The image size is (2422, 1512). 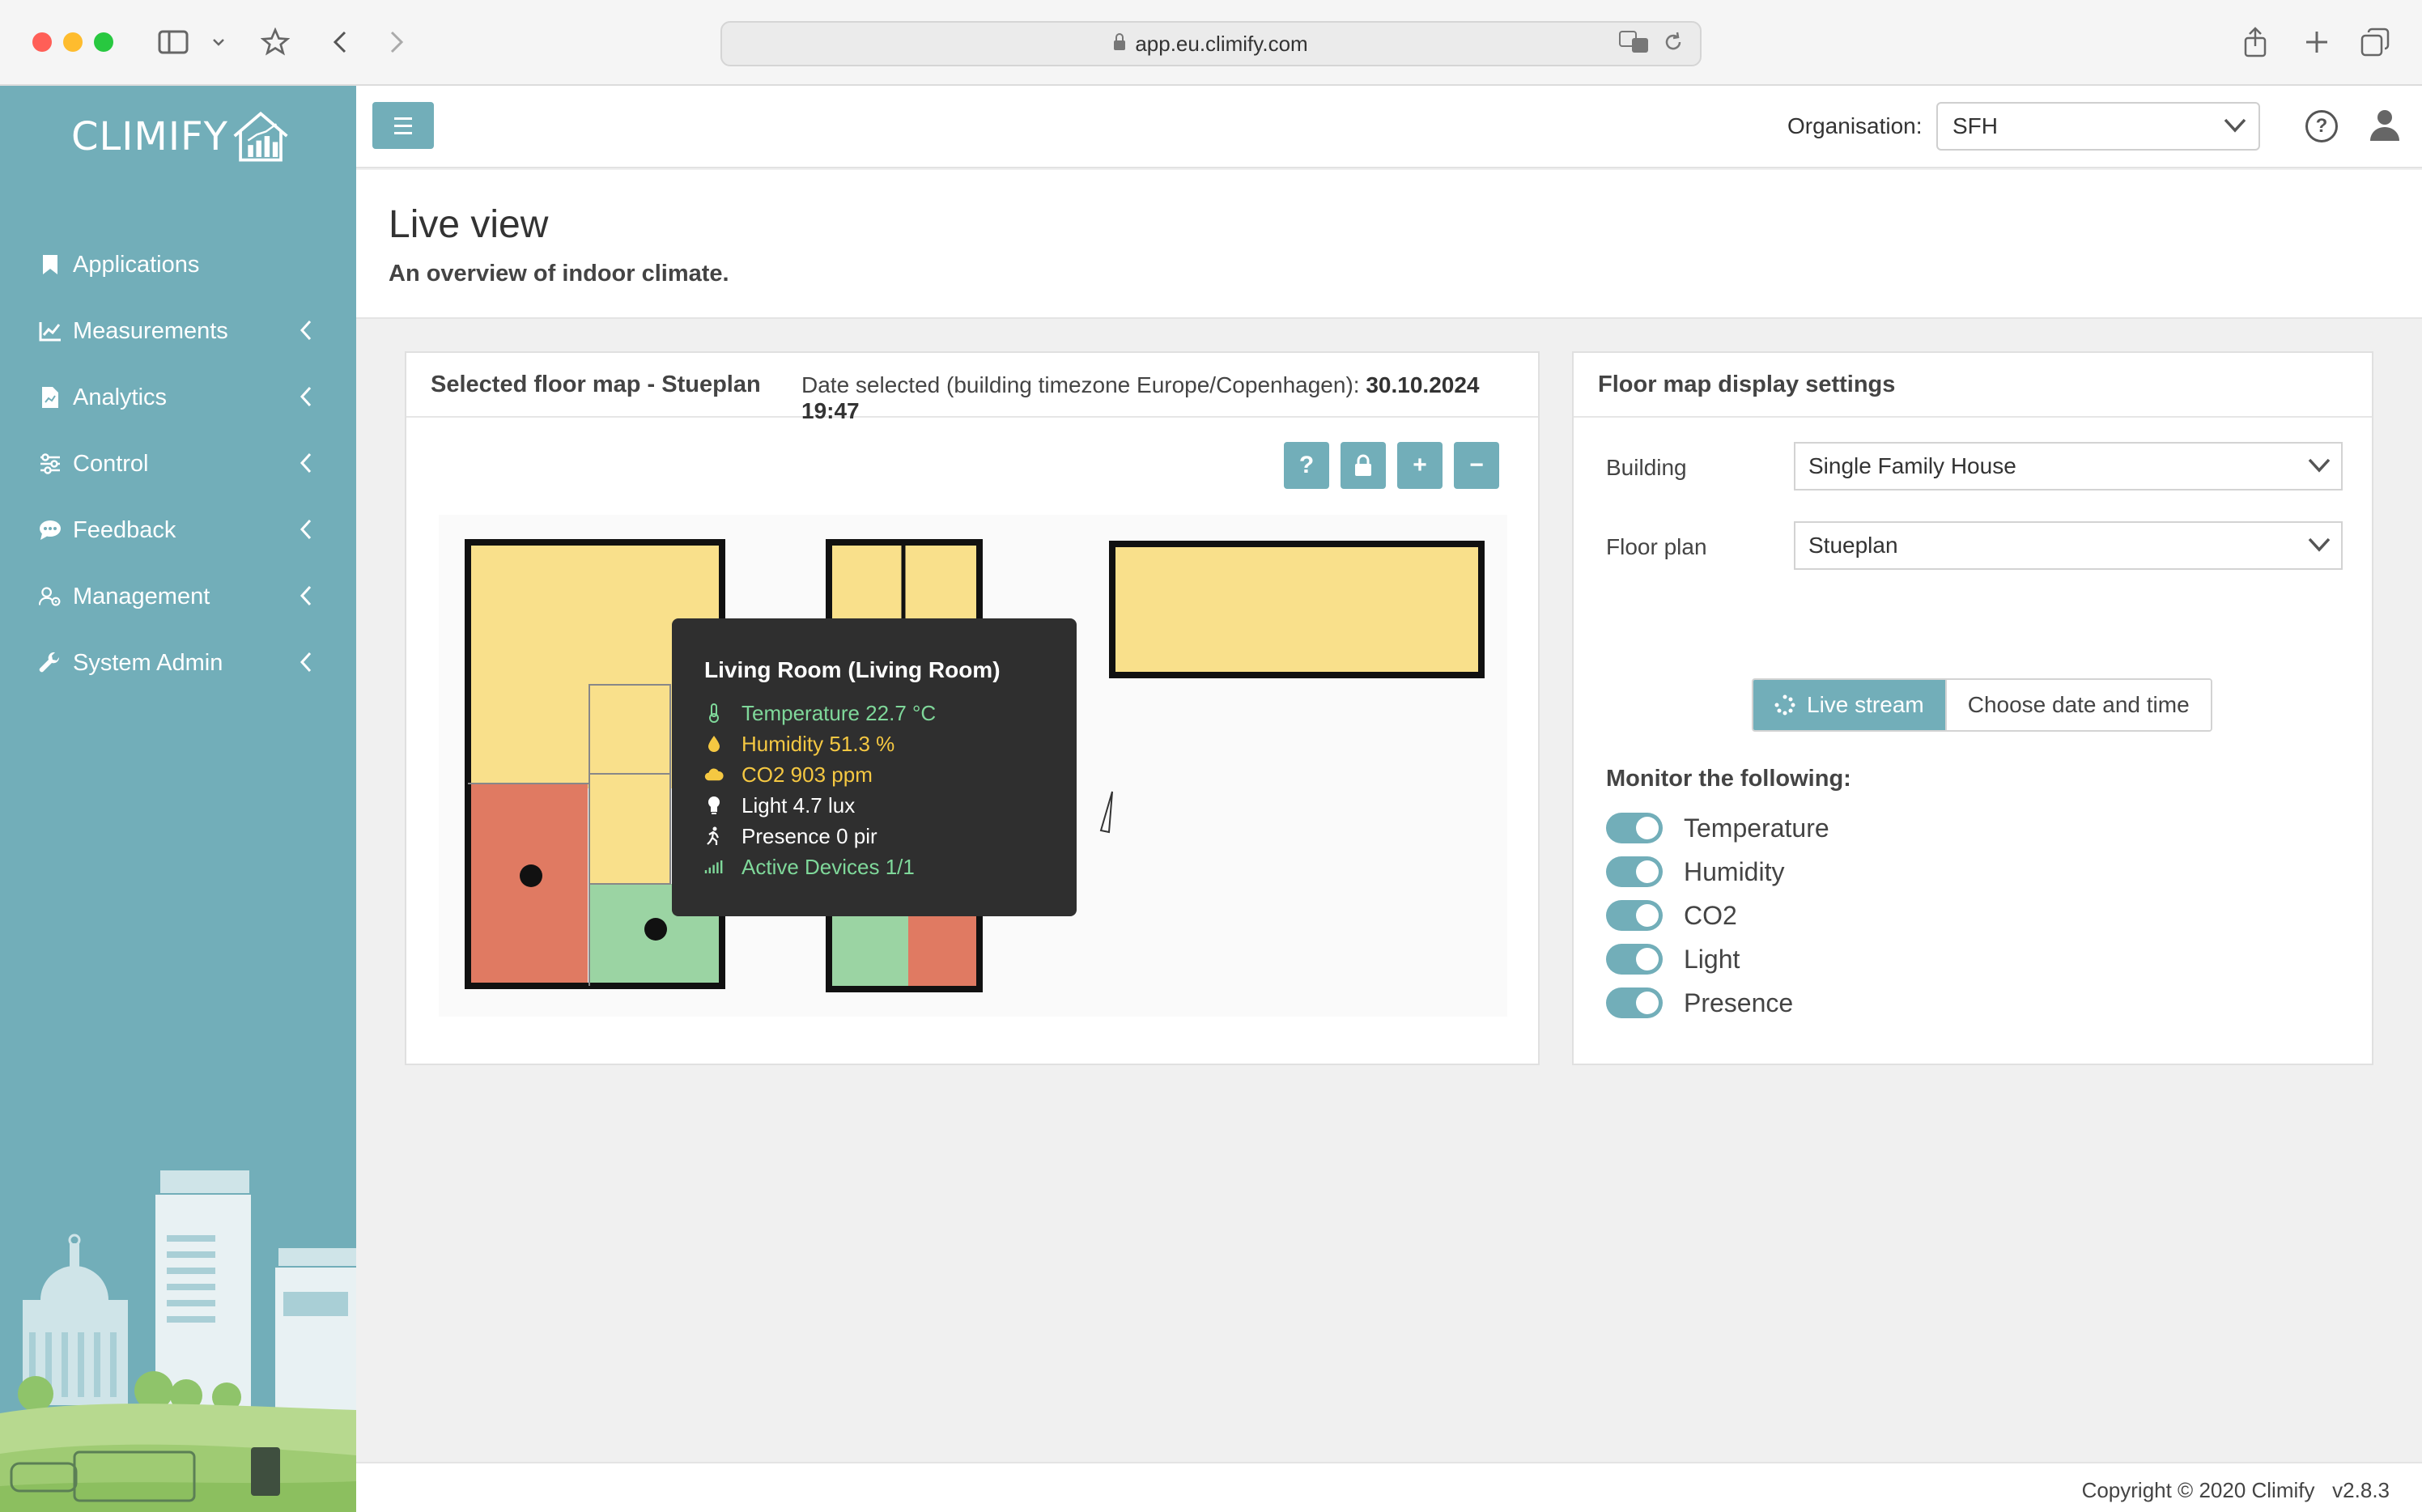 I want to click on translate-icon, so click(x=1634, y=45).